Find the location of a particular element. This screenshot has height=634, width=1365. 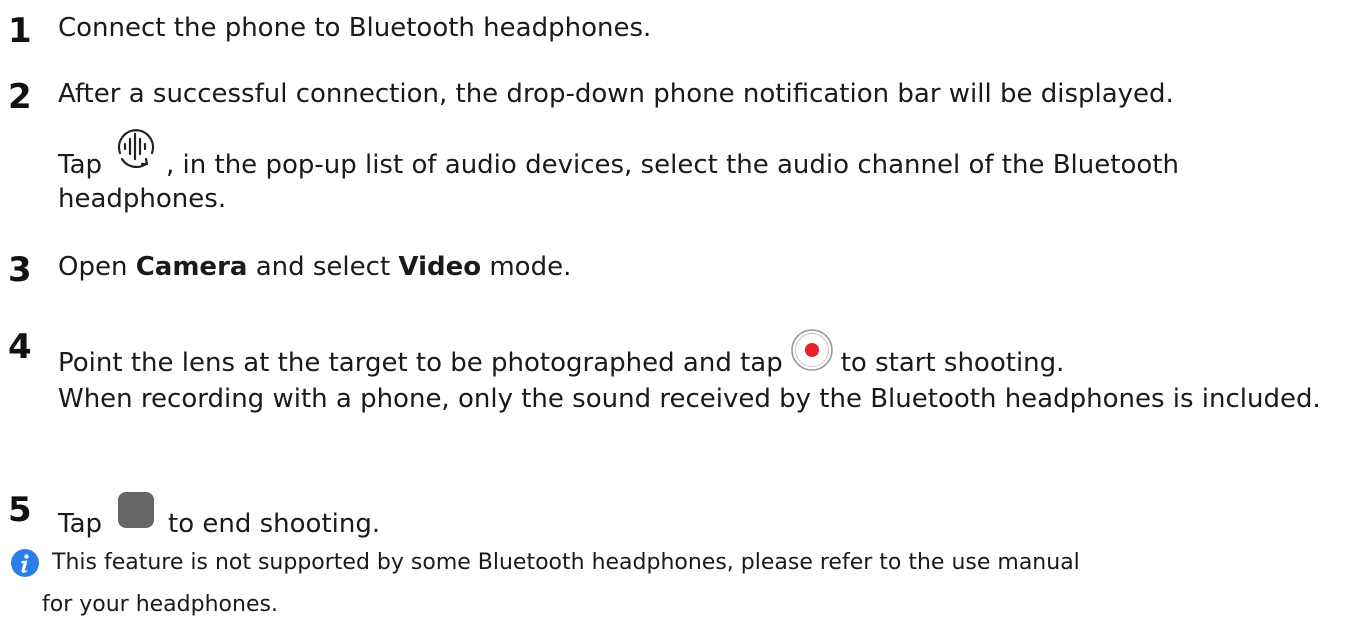

step-5-pre: Tap is located at coordinates (80, 524).